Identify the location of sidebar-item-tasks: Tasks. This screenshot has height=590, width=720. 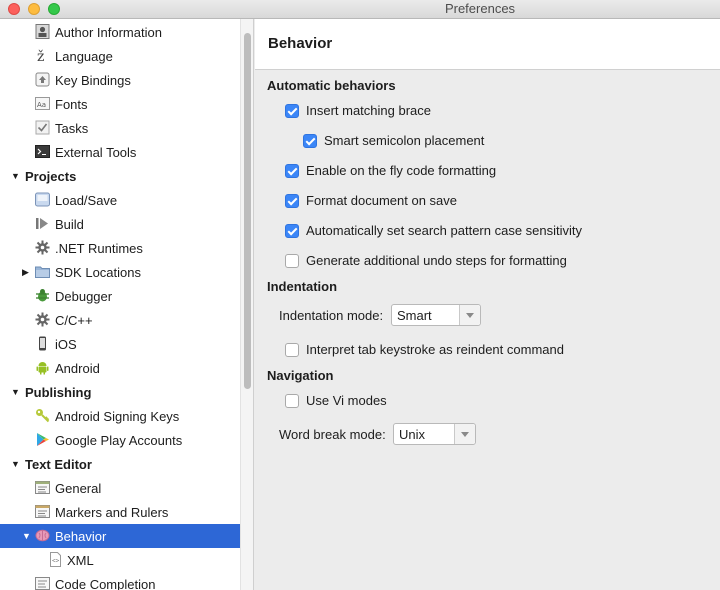
(120, 128).